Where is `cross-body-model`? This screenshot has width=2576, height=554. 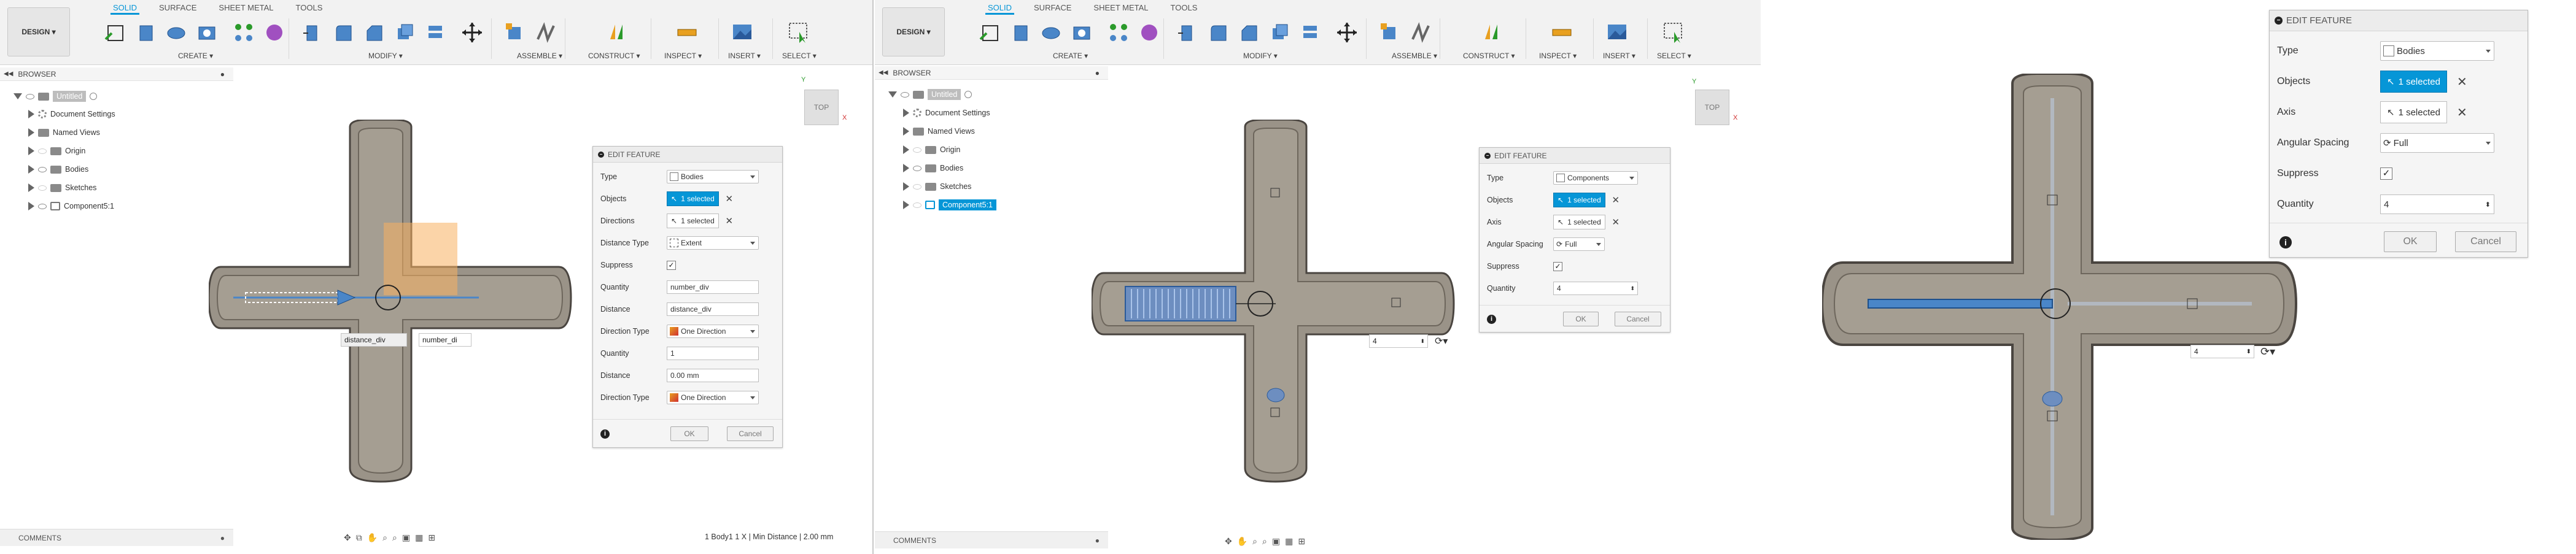 cross-body-model is located at coordinates (393, 304).